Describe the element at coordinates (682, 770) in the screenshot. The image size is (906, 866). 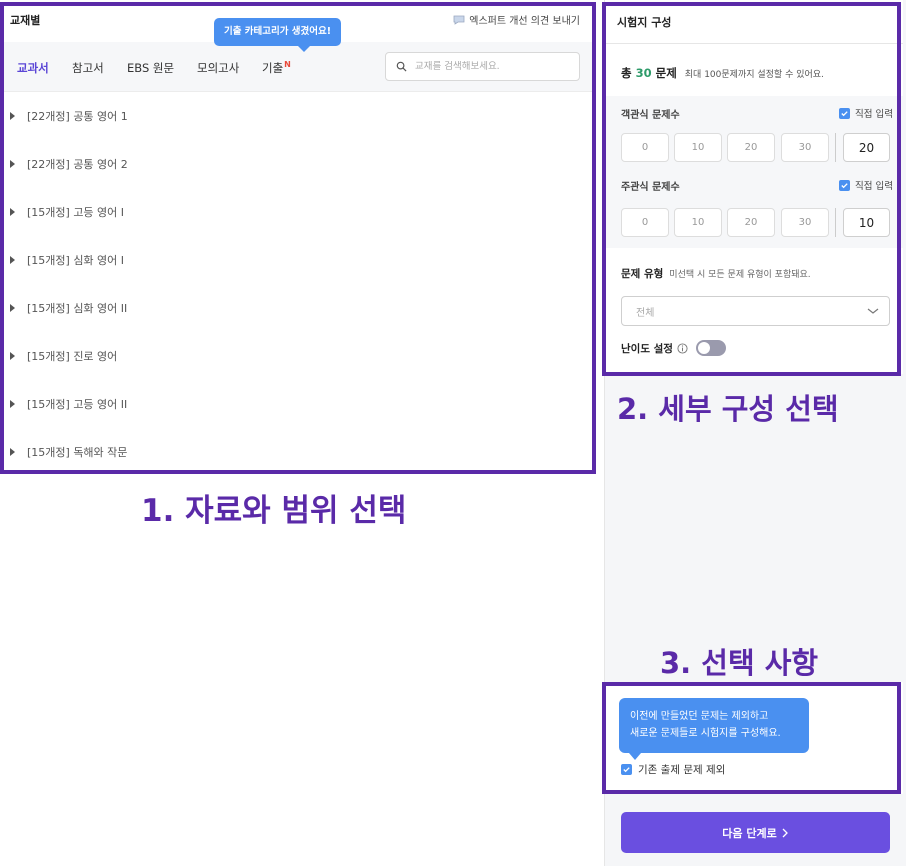
I see `exclude-previous-label: 기존 출제 문제 제외` at that location.